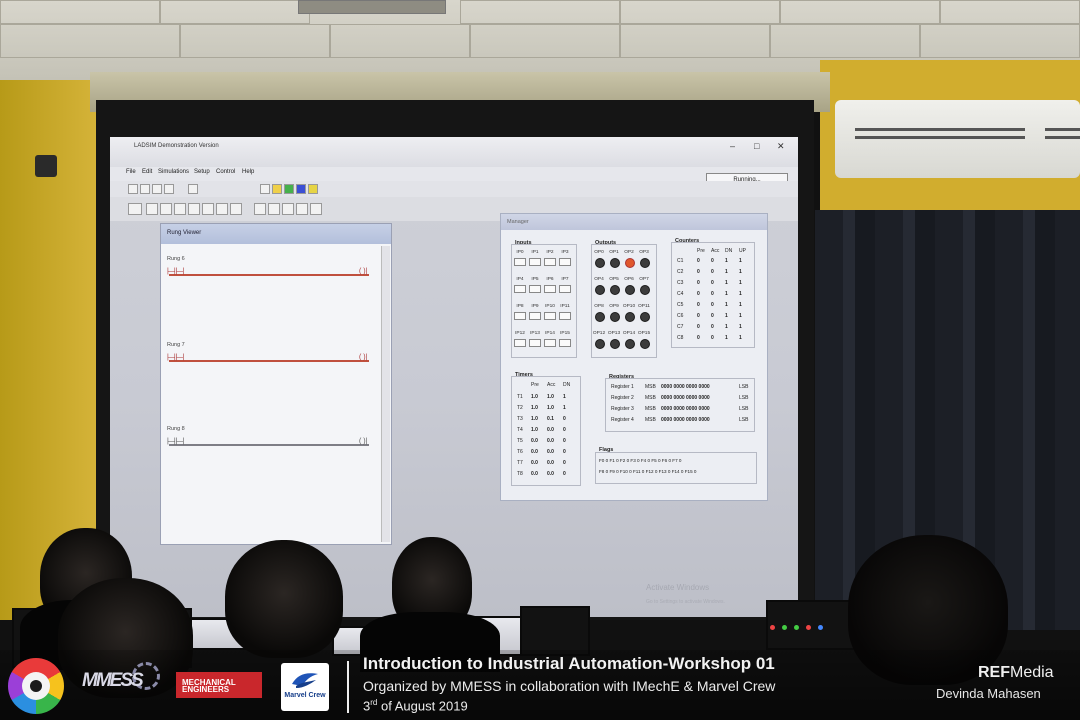  What do you see at coordinates (535, 385) in the screenshot?
I see `timer-header: Pre` at bounding box center [535, 385].